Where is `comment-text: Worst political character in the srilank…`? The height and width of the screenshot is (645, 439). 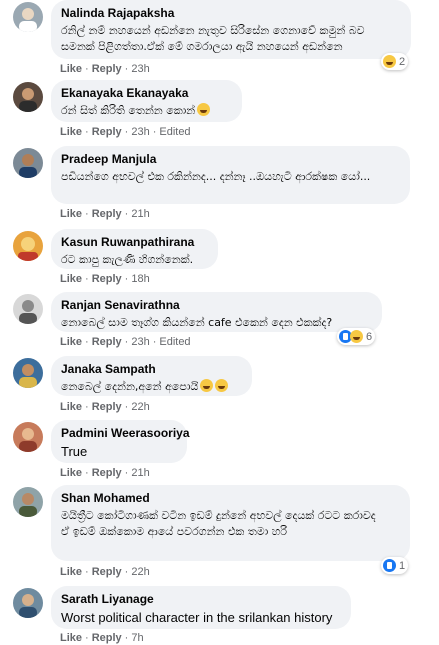 comment-text: Worst political character in the srilank… is located at coordinates (197, 617).